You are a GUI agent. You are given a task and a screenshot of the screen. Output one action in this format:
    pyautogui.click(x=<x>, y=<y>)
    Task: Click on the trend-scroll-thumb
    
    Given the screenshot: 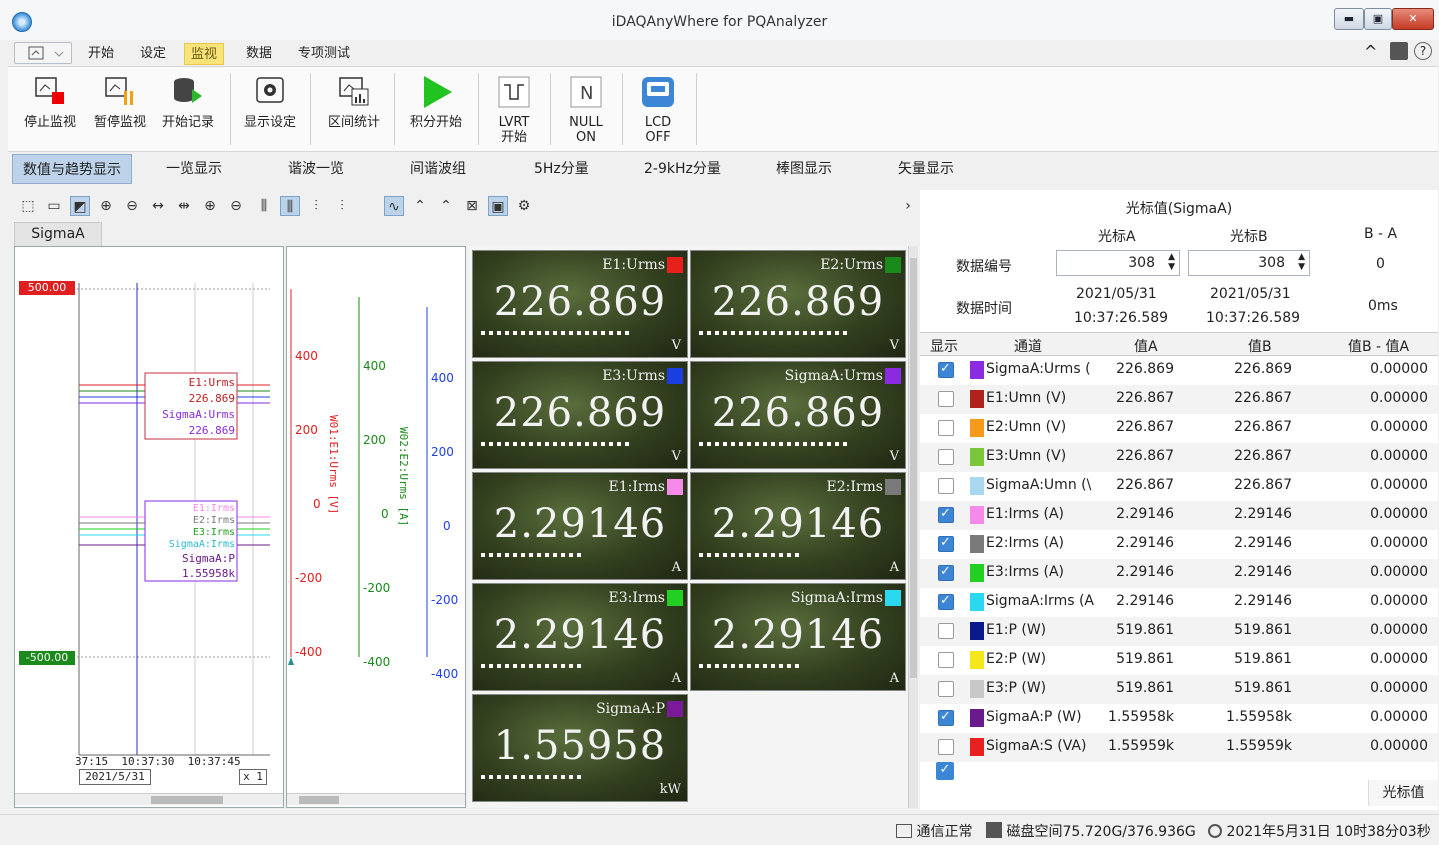 What is the action you would take?
    pyautogui.click(x=187, y=800)
    